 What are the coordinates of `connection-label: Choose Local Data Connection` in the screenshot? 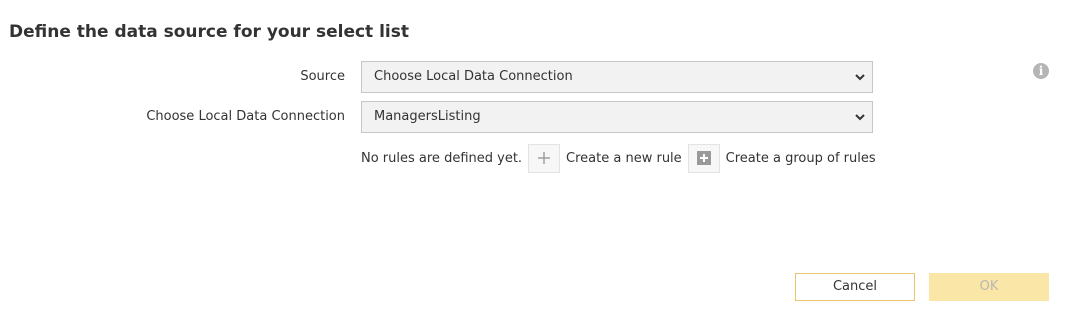 It's located at (245, 116).